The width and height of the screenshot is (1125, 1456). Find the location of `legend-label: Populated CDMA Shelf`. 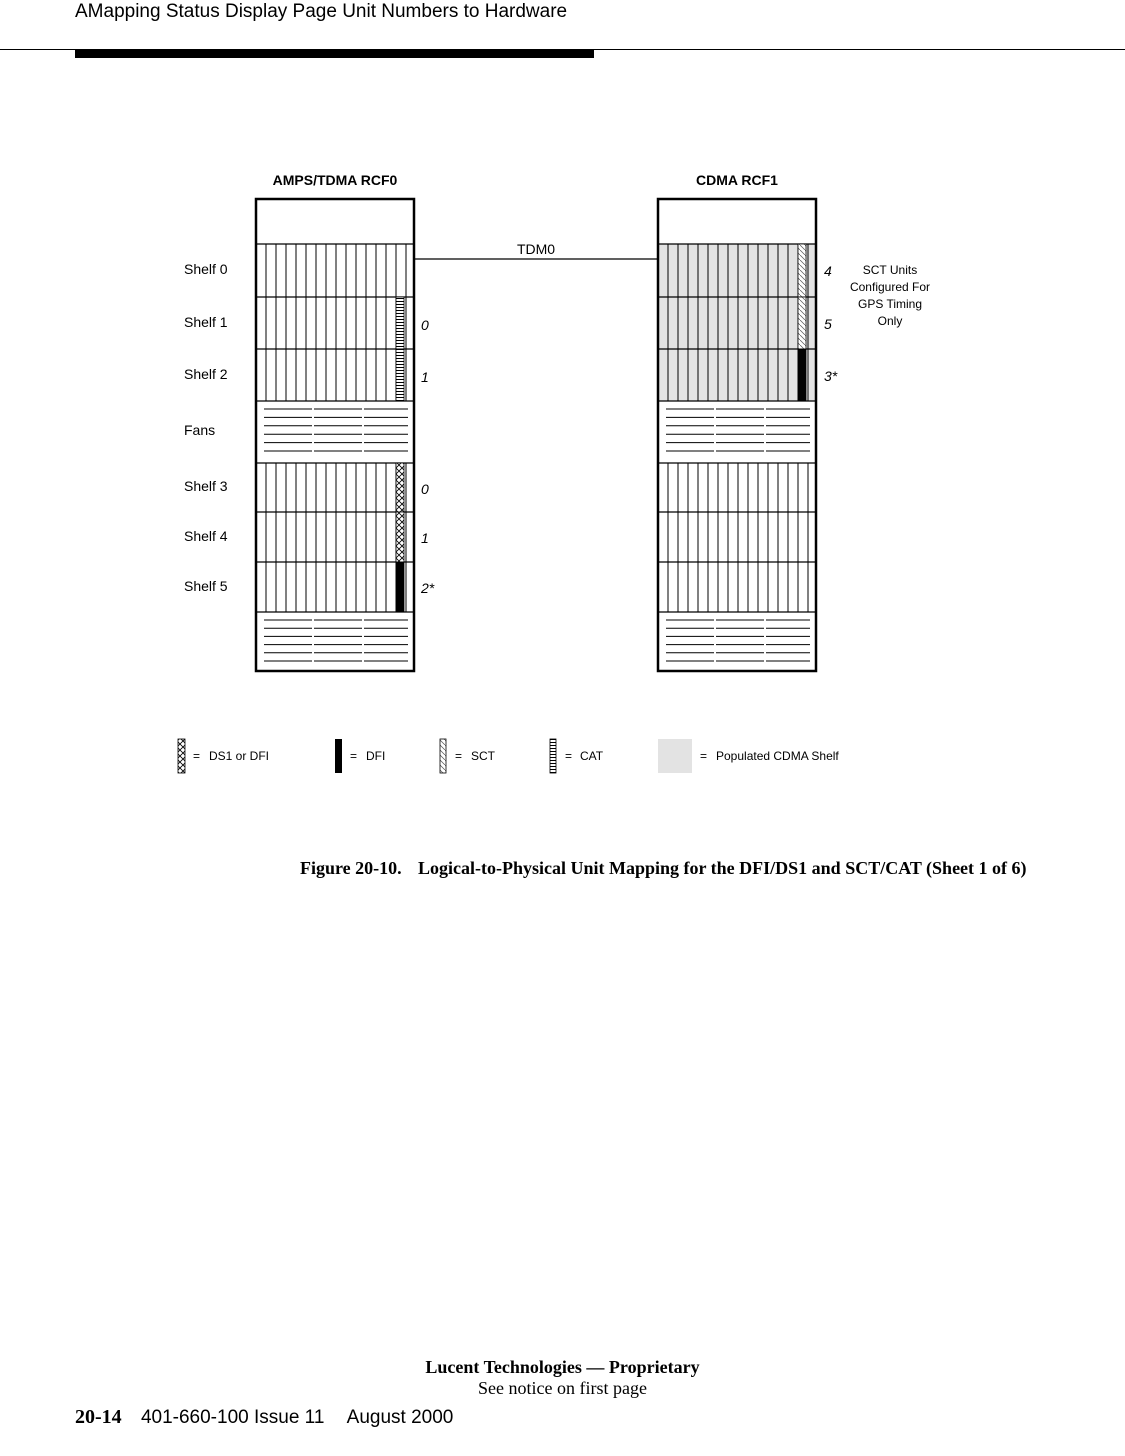

legend-label: Populated CDMA Shelf is located at coordinates (777, 756).